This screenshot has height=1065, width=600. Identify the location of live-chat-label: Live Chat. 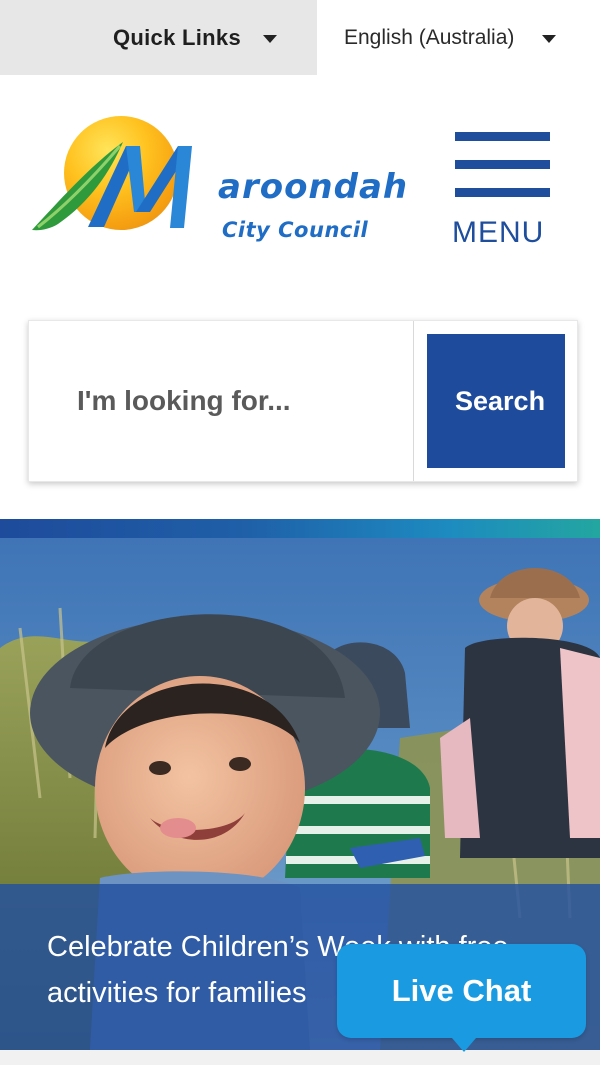
(461, 990).